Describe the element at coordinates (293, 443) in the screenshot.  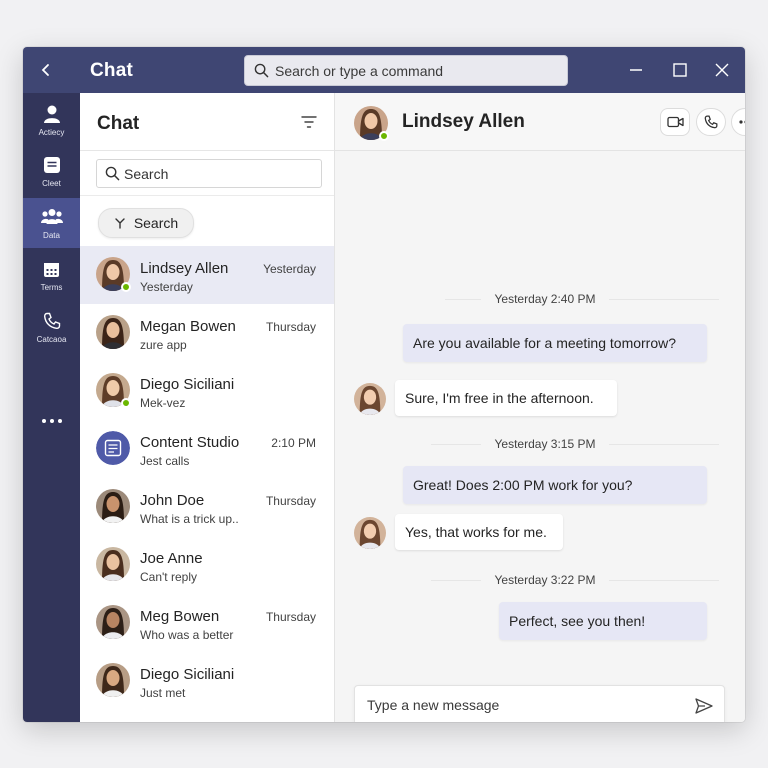
I see `chat-time: 2:10 PM` at that location.